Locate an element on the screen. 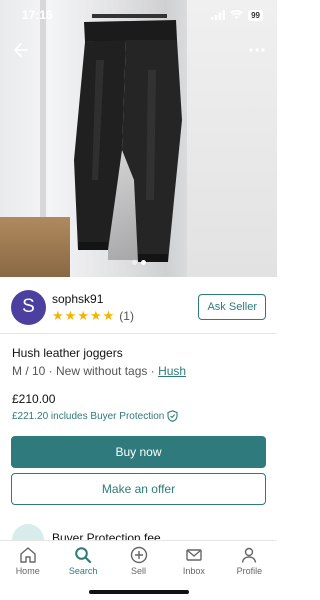 This screenshot has height=600, width=320. search-icon is located at coordinates (83, 555).